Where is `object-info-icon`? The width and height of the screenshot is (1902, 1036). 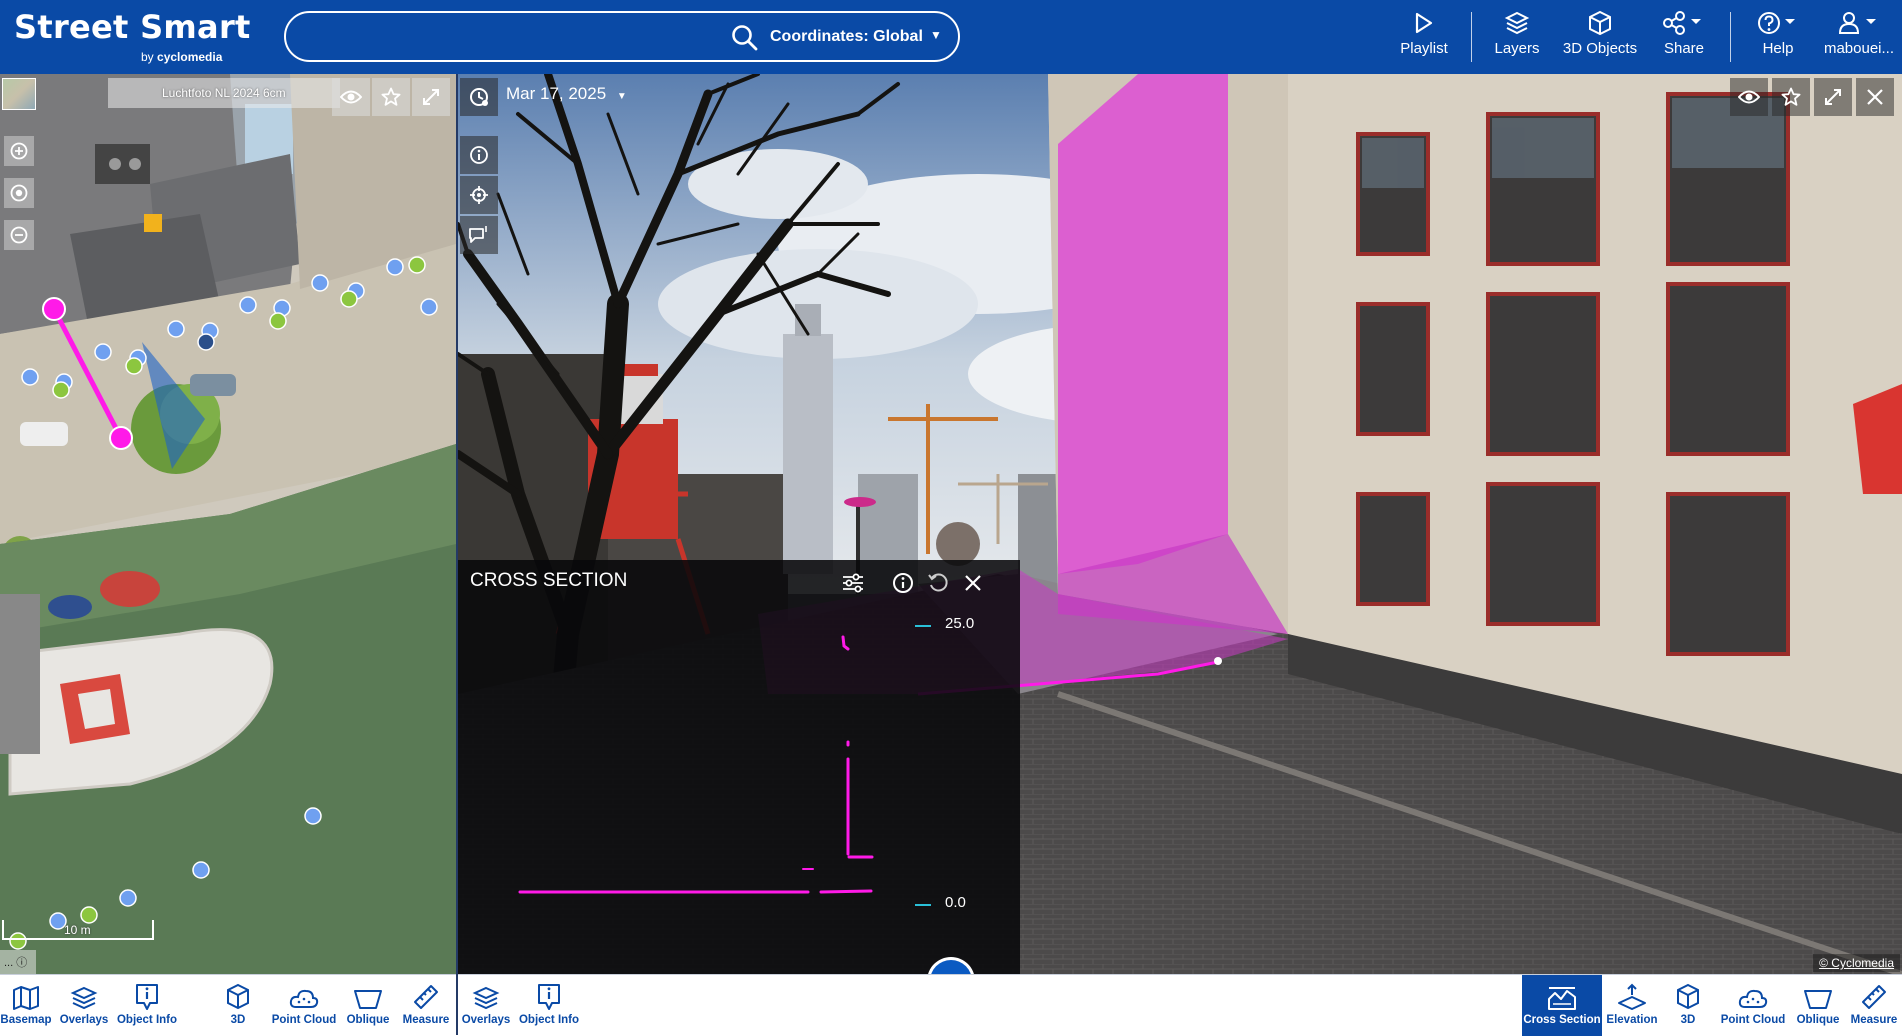 object-info-icon is located at coordinates (147, 993).